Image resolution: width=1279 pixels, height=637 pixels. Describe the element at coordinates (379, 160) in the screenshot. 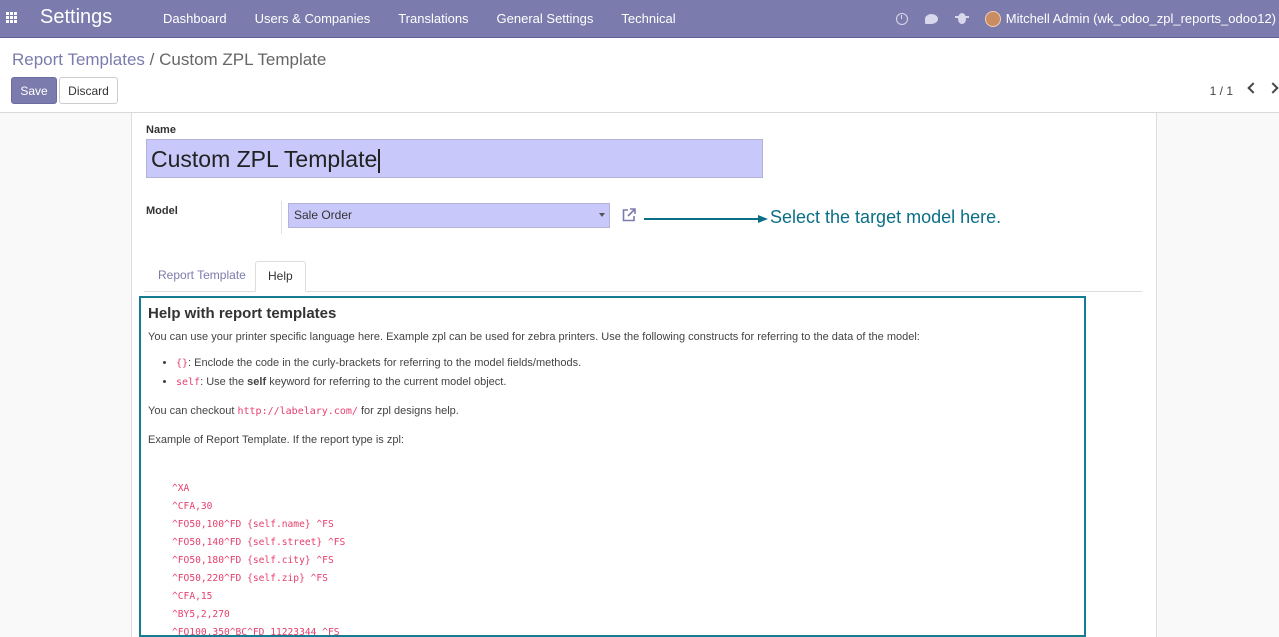

I see `text-cursor` at that location.